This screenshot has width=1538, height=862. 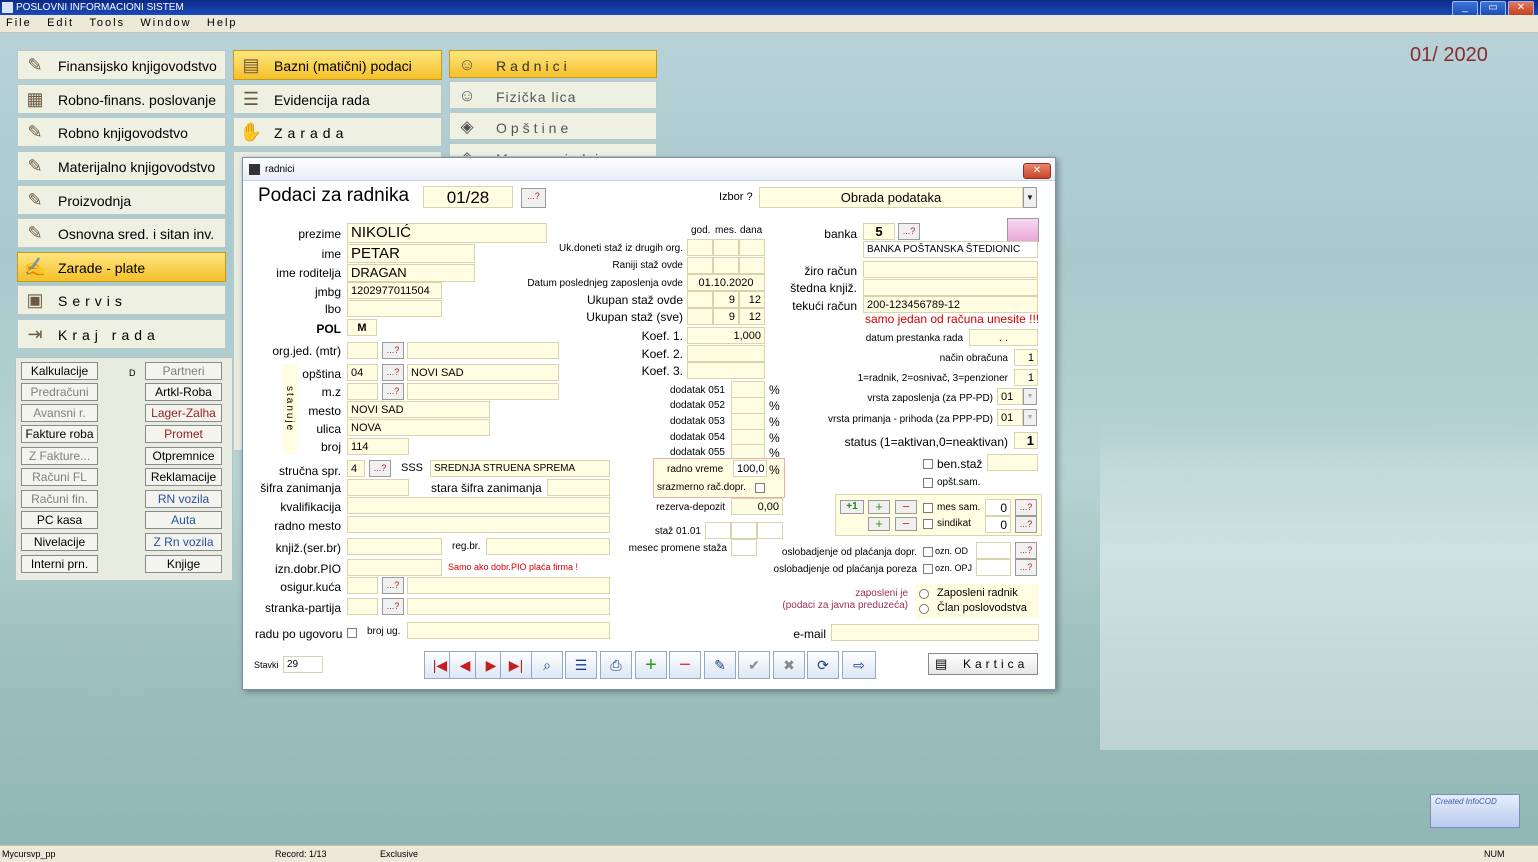 I want to click on org-jed-code-field, so click(x=362, y=350).